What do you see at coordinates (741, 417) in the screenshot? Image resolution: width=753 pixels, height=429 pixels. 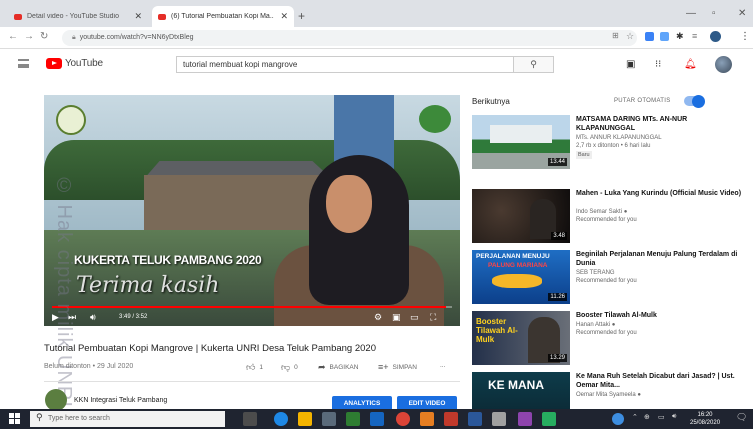 I see `notifications-icon: 🗨` at bounding box center [741, 417].